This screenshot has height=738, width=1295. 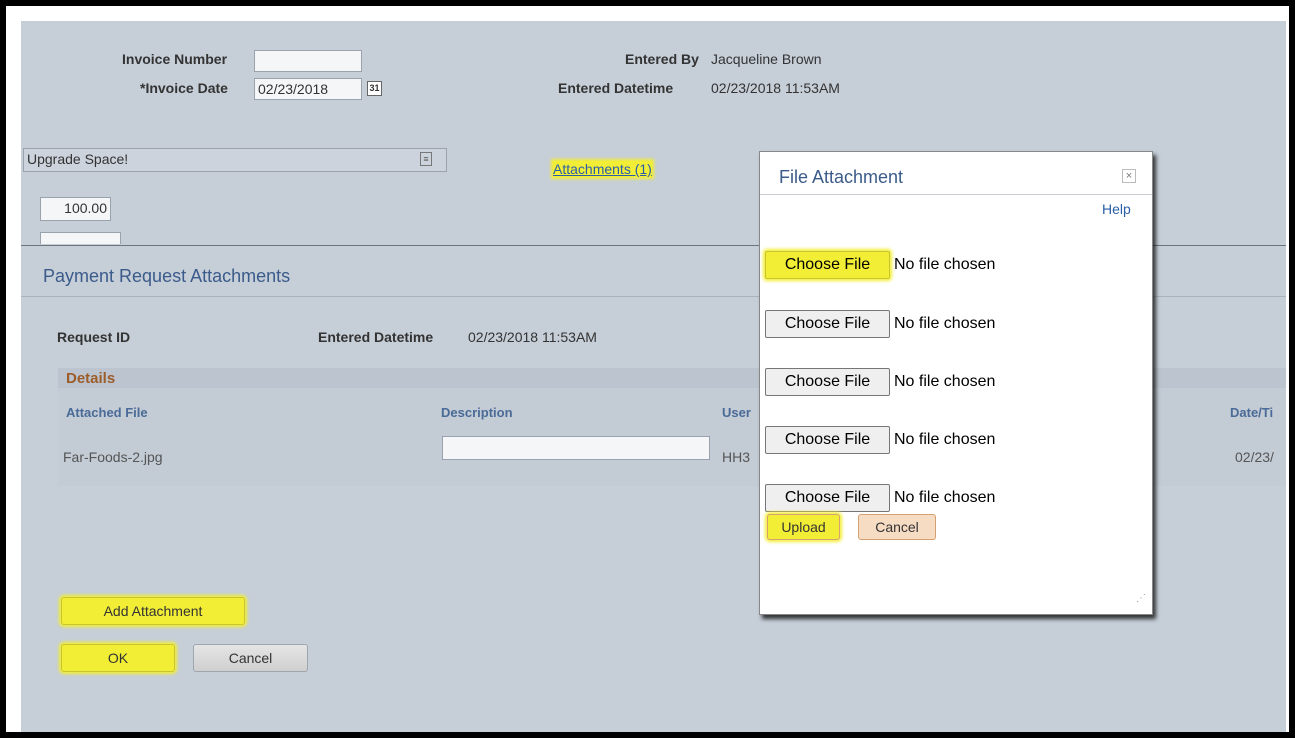 I want to click on choose-file-button-3: Choose File, so click(x=827, y=382).